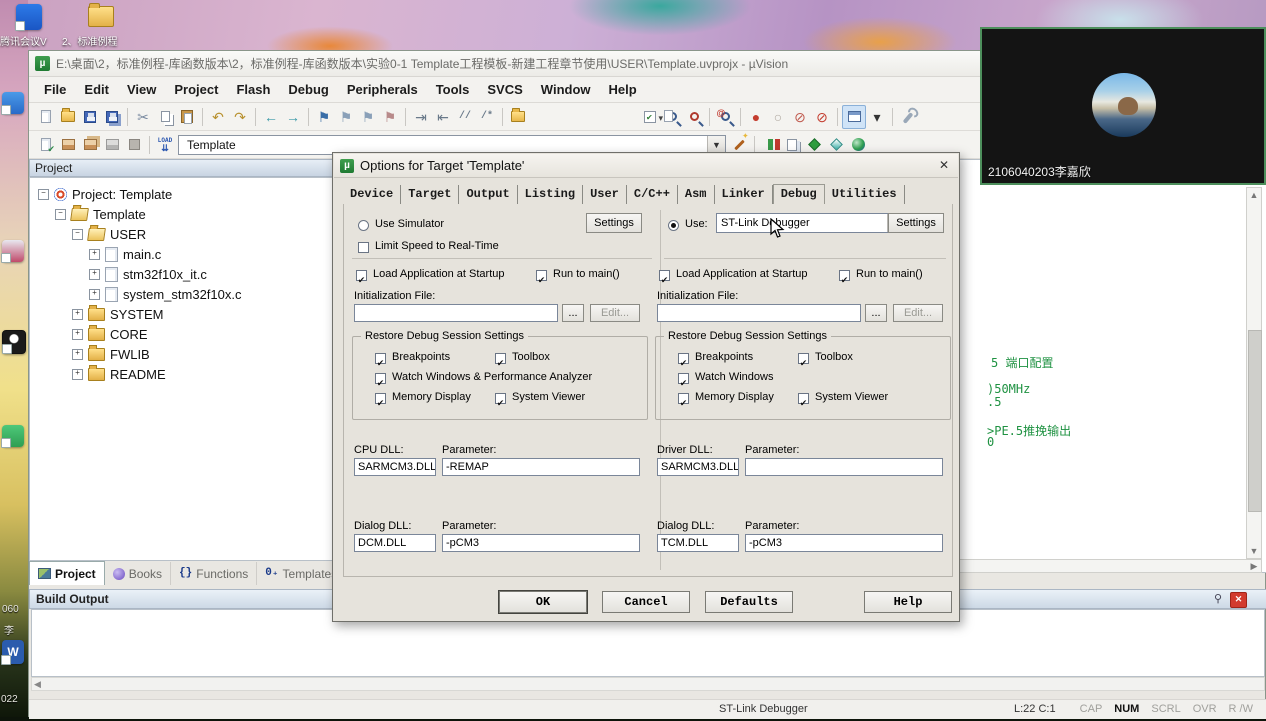 The height and width of the screenshot is (721, 1266). What do you see at coordinates (651, 117) in the screenshot?
I see `check-dropdown-button` at bounding box center [651, 117].